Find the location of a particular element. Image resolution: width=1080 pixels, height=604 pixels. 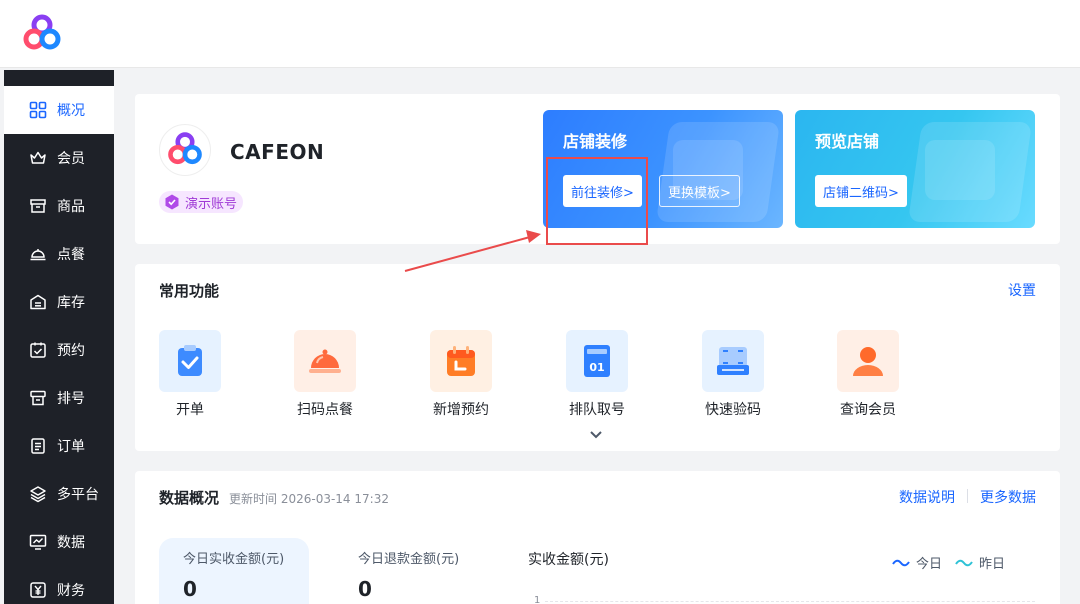

app-logo is located at coordinates (42, 34).